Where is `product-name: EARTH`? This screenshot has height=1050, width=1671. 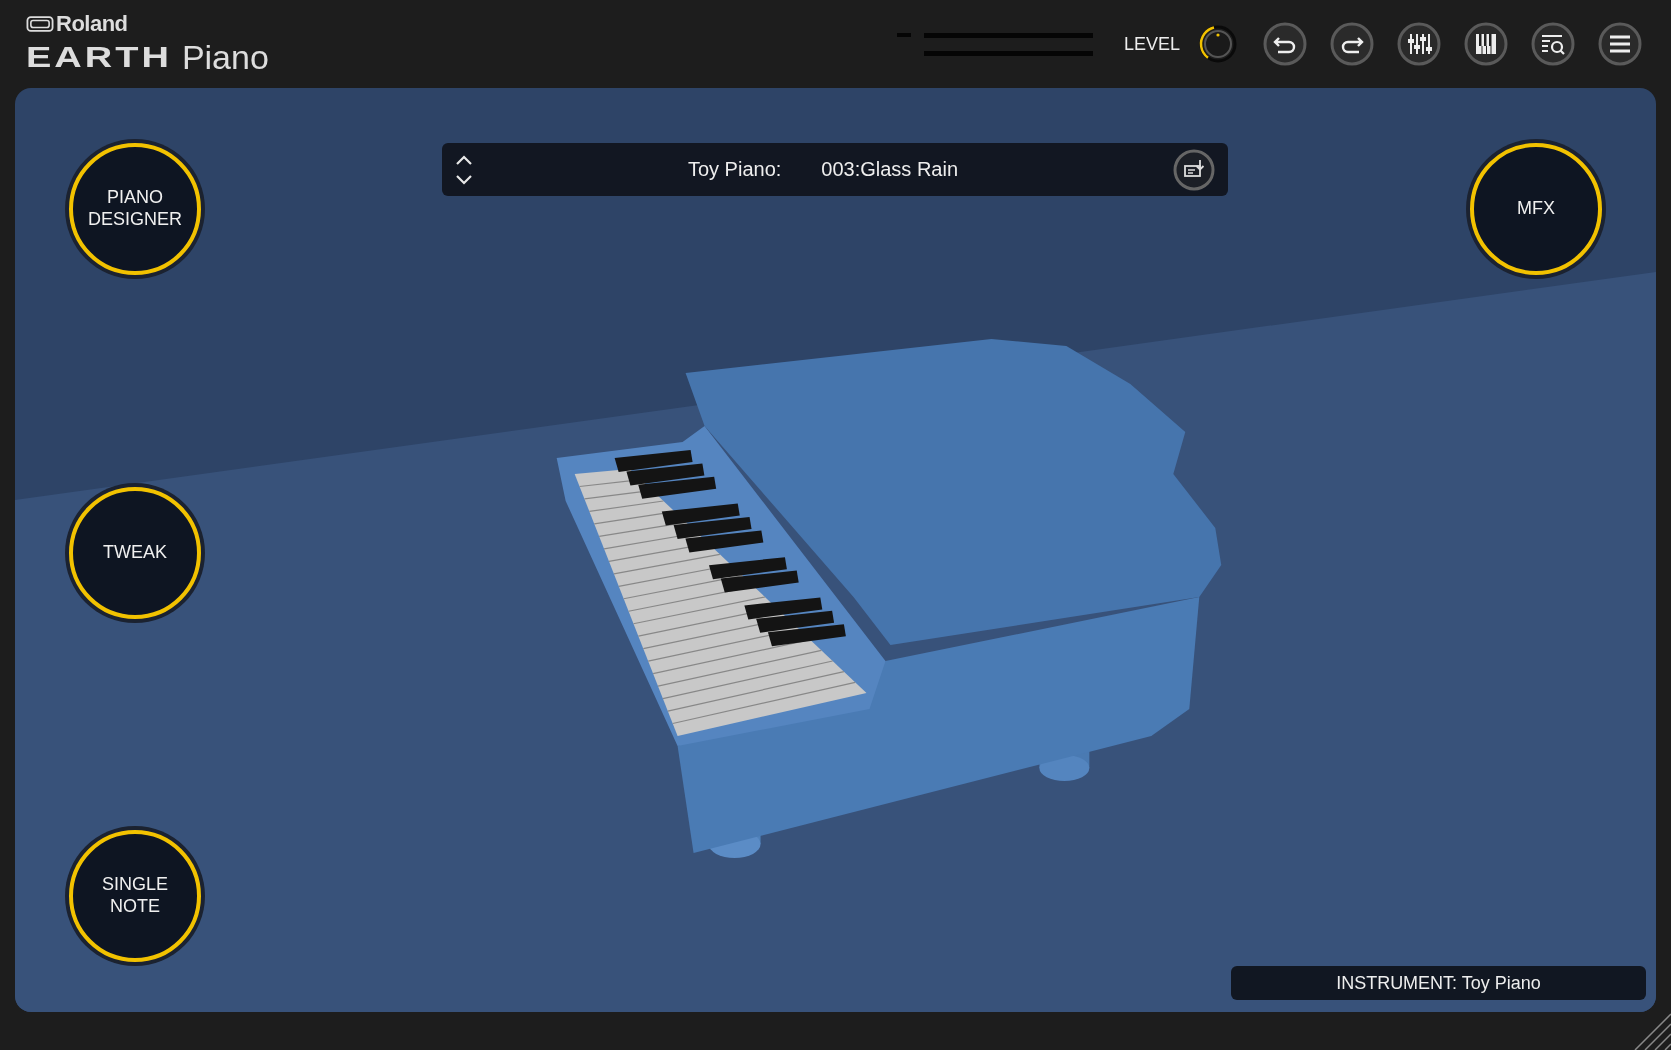
product-name: EARTH is located at coordinates (99, 56).